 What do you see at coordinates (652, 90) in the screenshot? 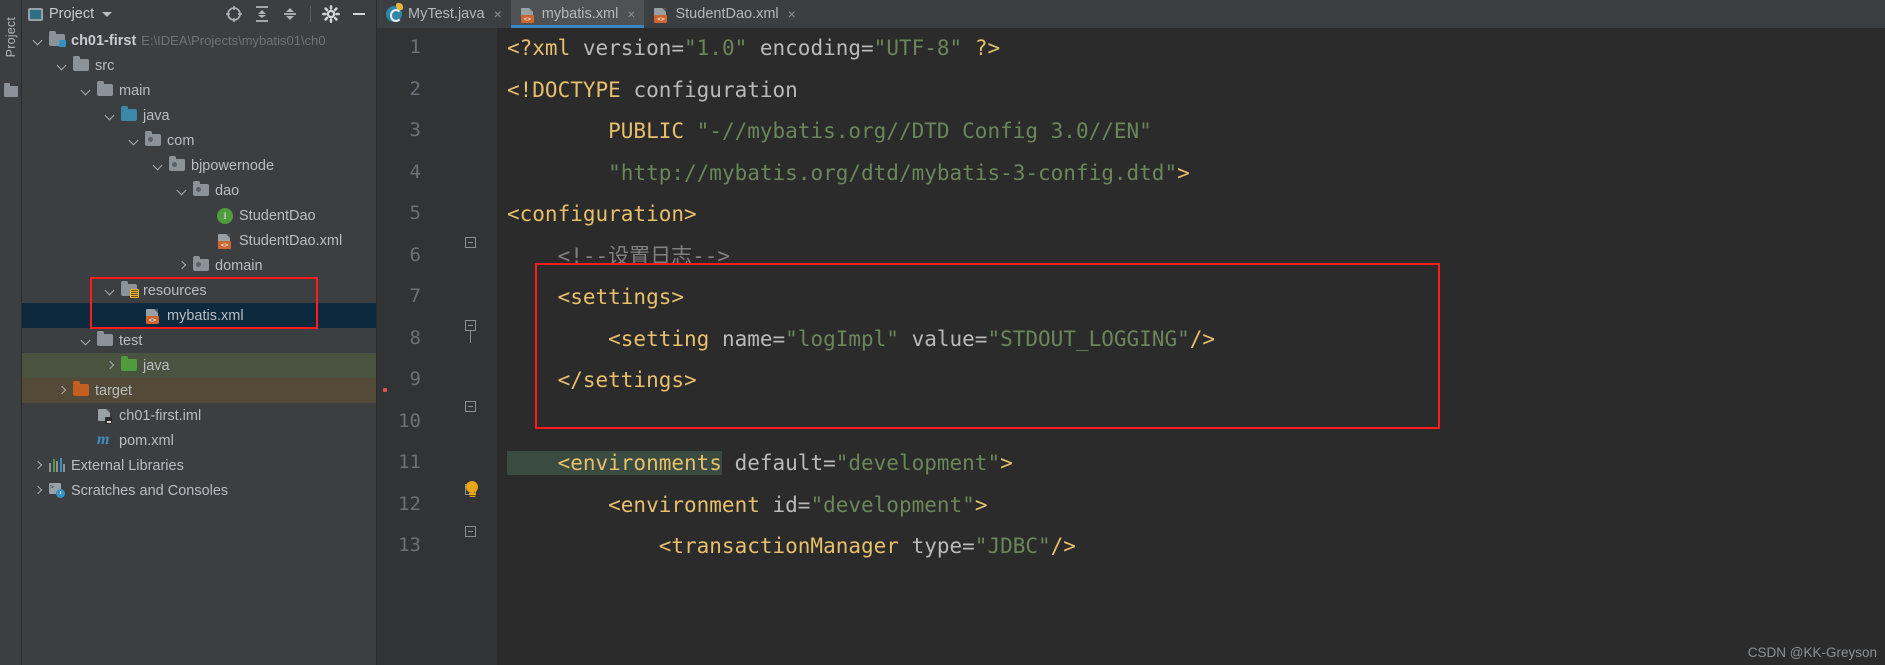
I see `code-line: <!DOCTYPE configuration` at bounding box center [652, 90].